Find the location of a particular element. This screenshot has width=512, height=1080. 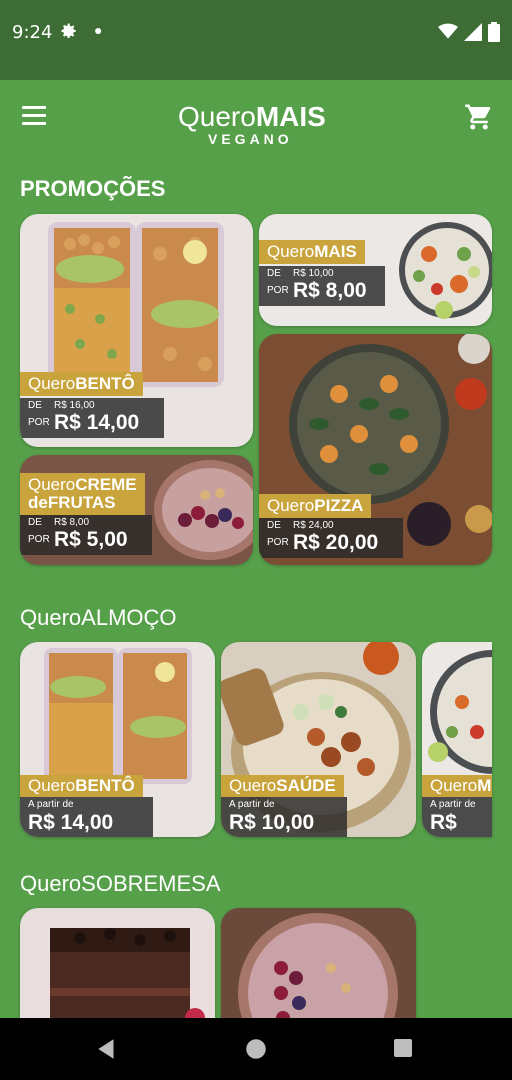

almoco-bento-name: QueroBENTÔ is located at coordinates (81, 786).